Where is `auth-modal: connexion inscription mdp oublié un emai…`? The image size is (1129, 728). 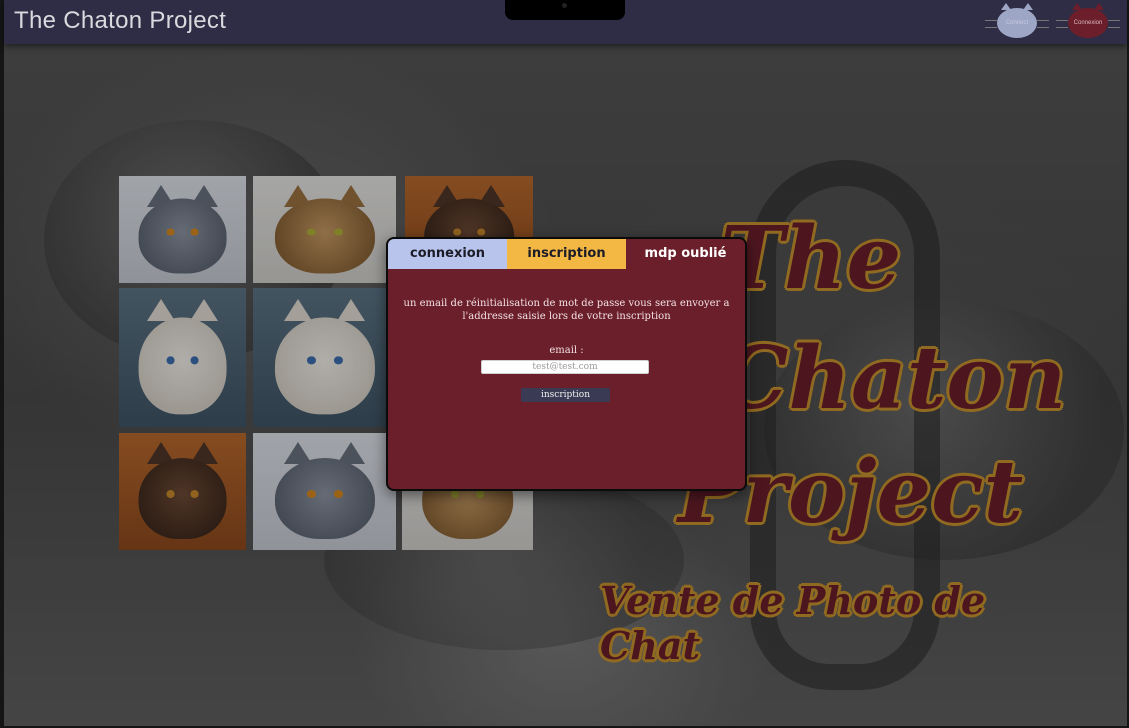
auth-modal: connexion inscription mdp oublié un emai… is located at coordinates (566, 364).